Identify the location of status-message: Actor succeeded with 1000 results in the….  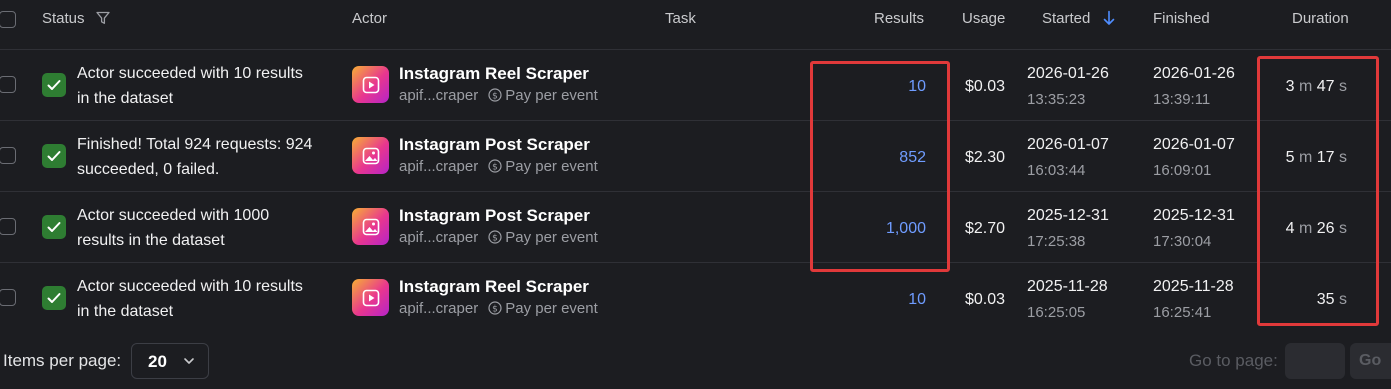
(209, 228).